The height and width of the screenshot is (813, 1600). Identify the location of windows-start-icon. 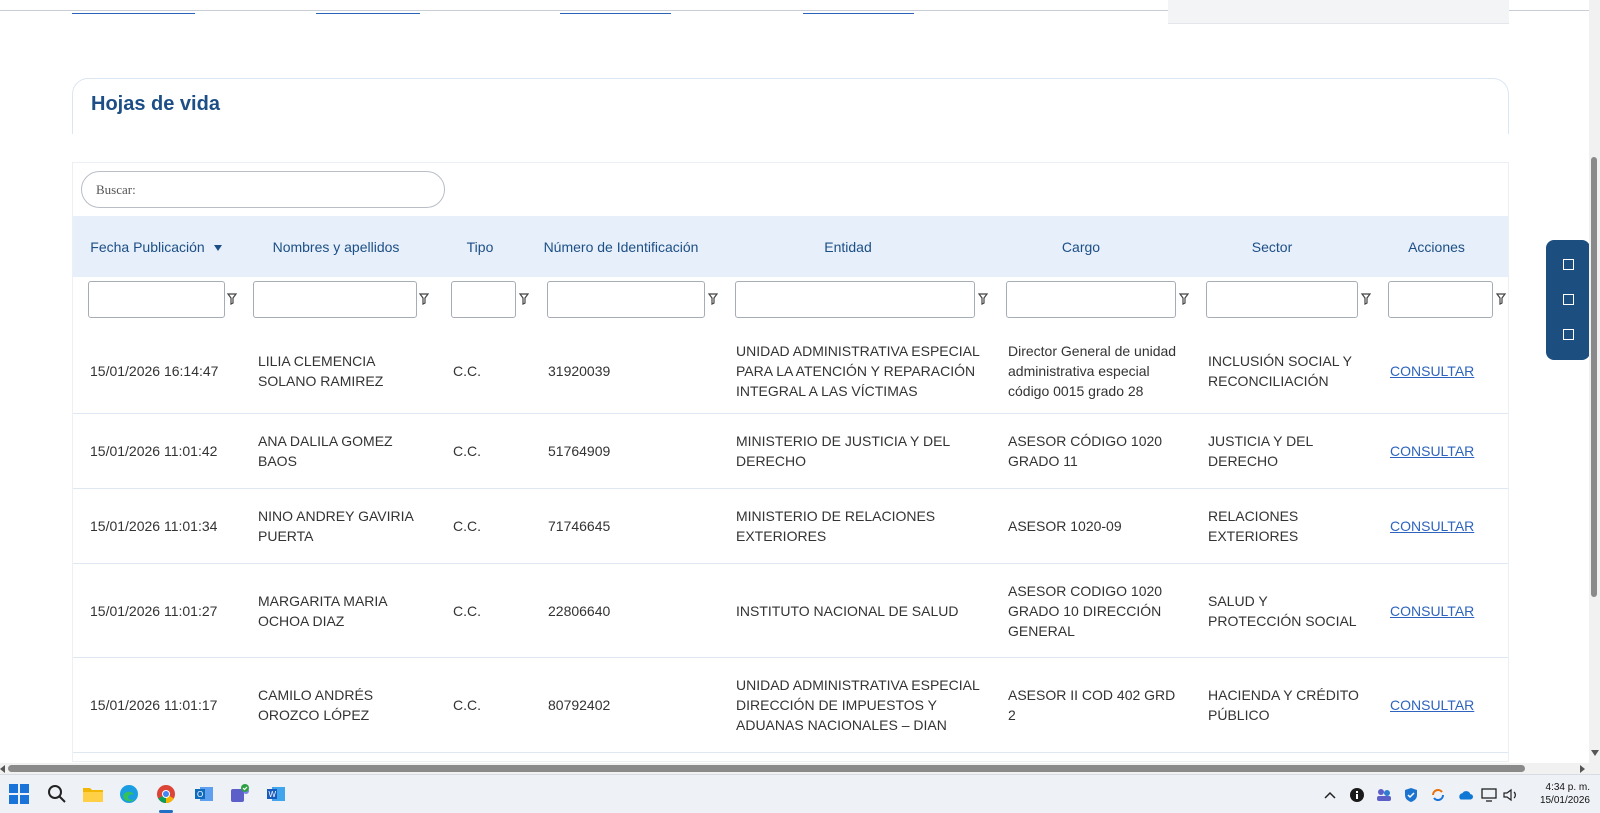
(19, 794).